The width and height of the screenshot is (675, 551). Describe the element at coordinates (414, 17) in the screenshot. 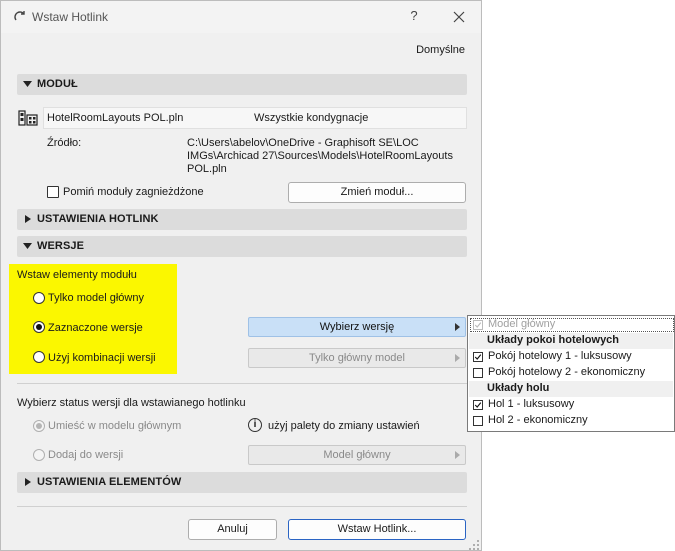

I see `help-button: ?` at that location.